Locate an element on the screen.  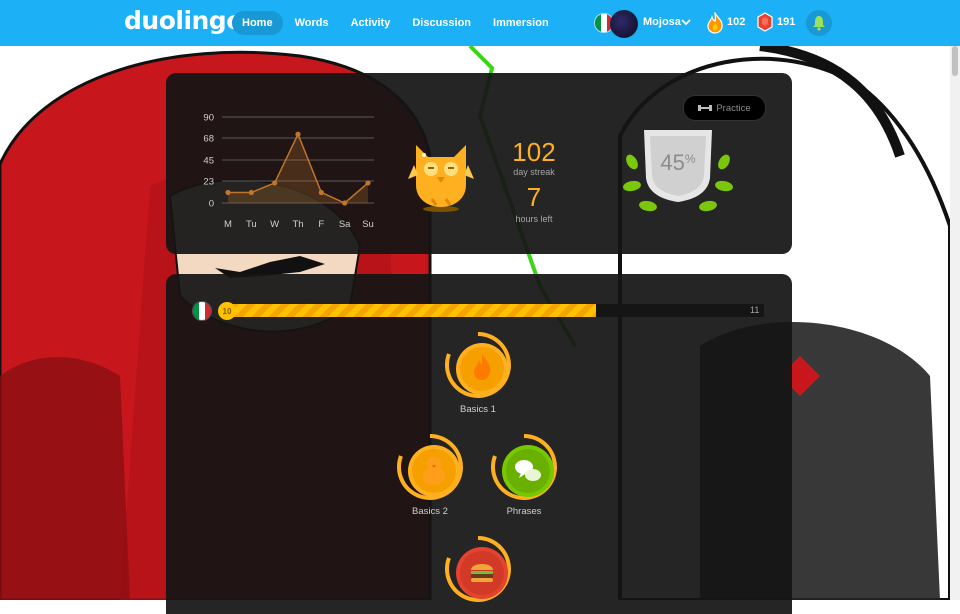
hours-left-label: hours left is located at coordinates (534, 219).